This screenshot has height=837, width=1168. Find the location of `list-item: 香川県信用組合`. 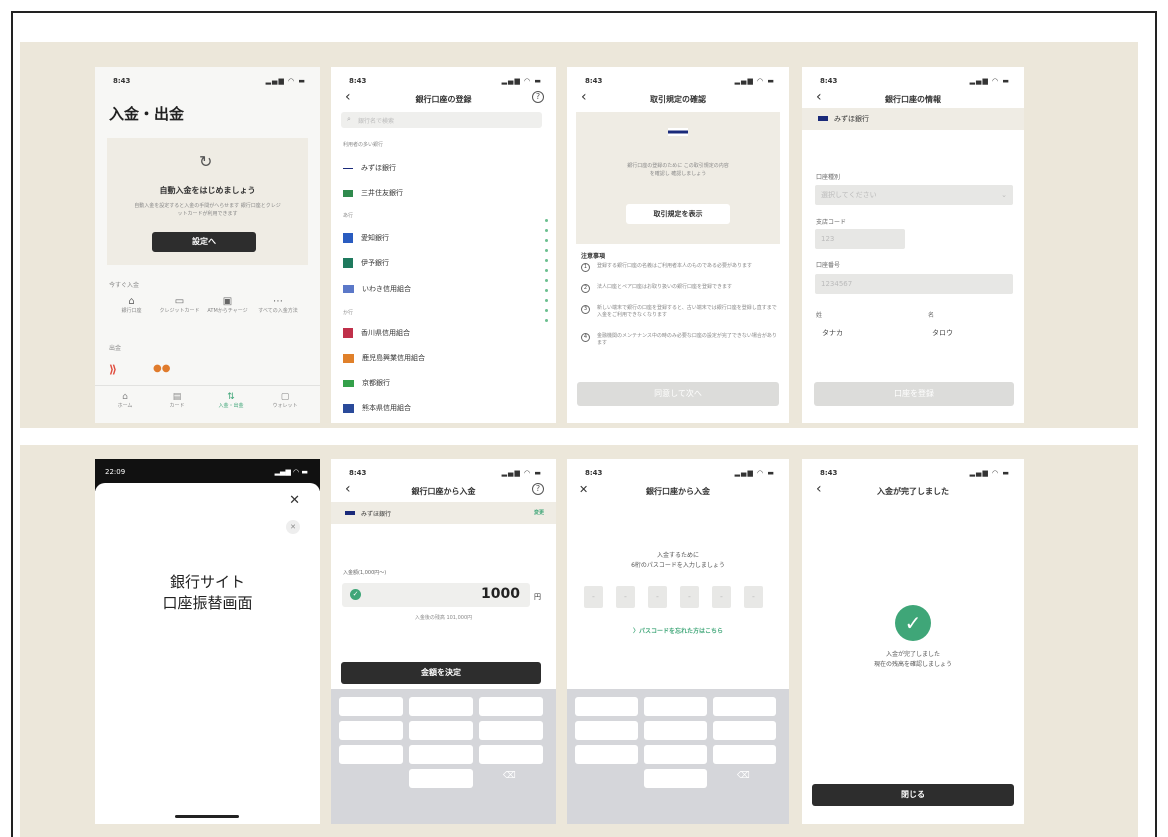

list-item: 香川県信用組合 is located at coordinates (376, 333).